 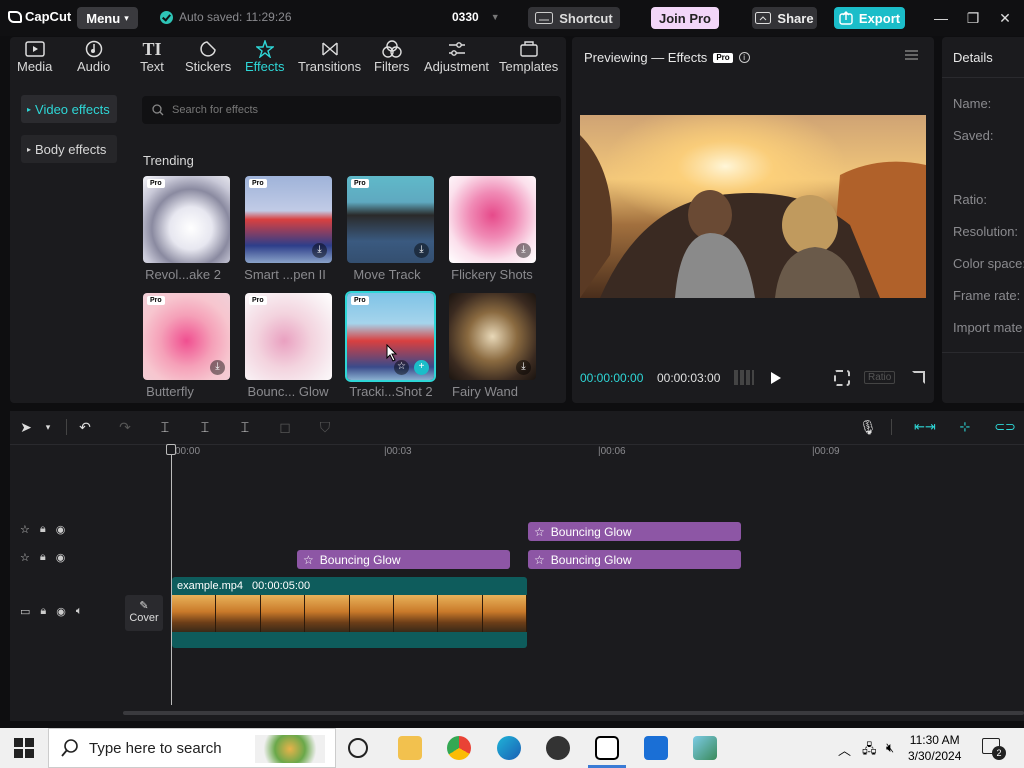 What do you see at coordinates (351, 110) in the screenshot?
I see `search-input: Search for effects` at bounding box center [351, 110].